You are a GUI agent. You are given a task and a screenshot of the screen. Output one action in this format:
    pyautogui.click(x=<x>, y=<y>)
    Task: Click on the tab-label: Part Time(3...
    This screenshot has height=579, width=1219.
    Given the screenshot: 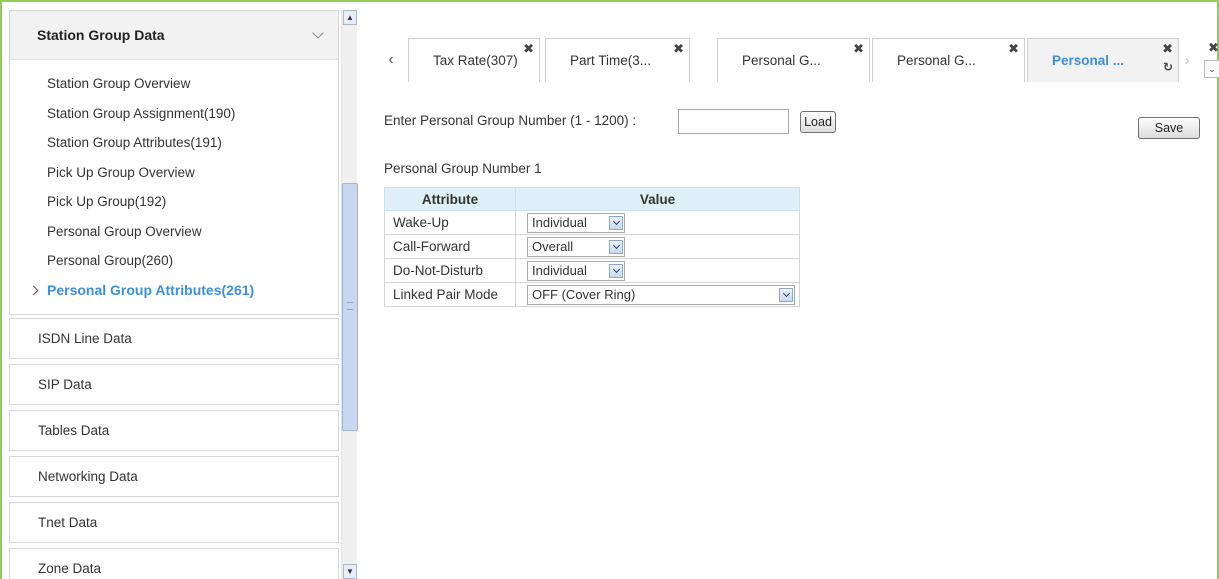 What is the action you would take?
    pyautogui.click(x=611, y=60)
    